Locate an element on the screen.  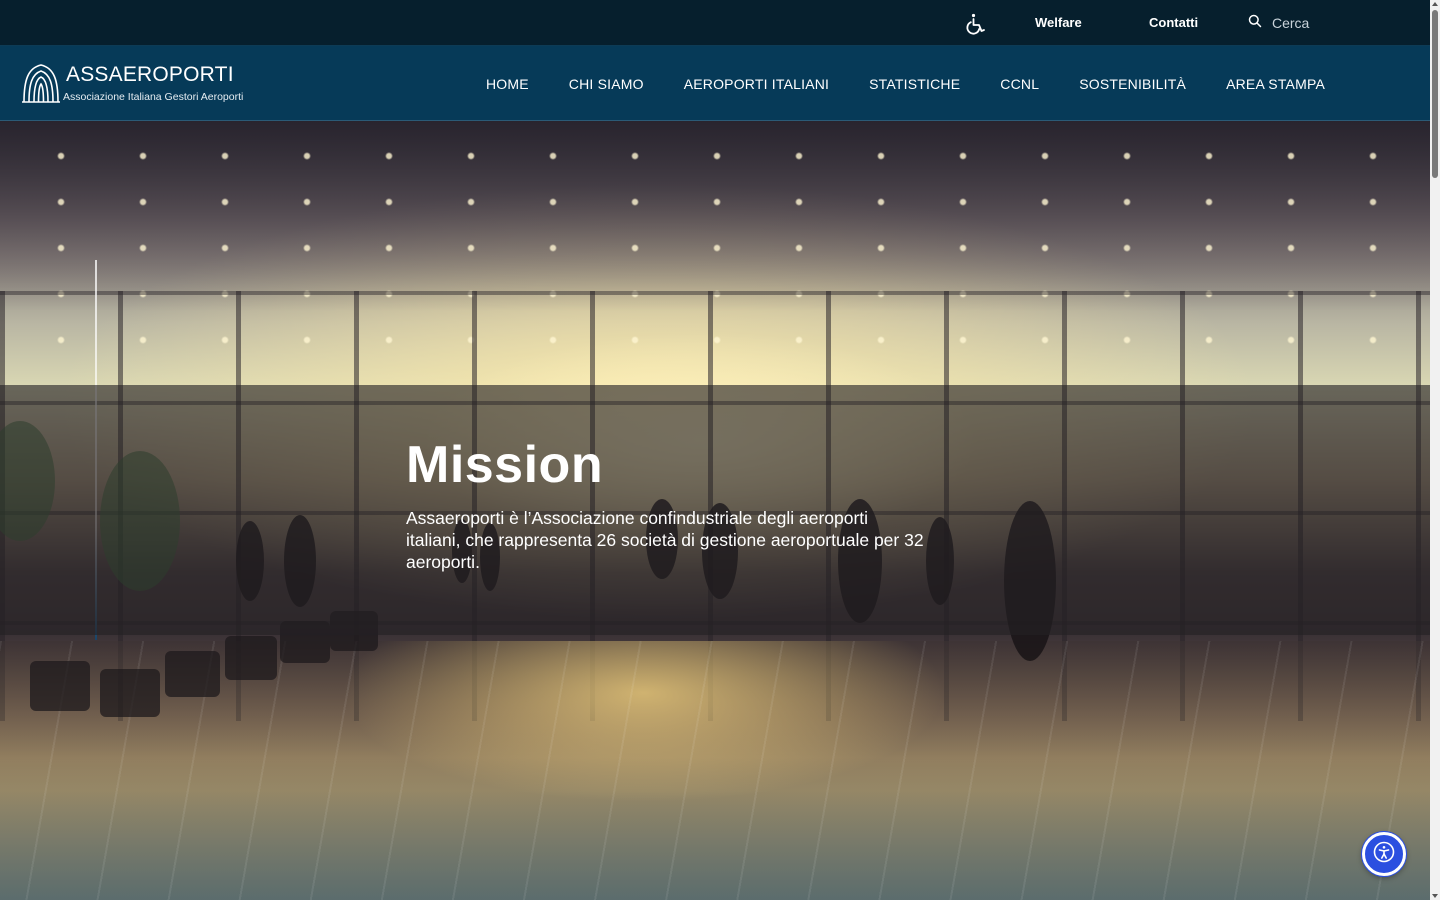
nav-item-area-stampa: AREA STAMPA is located at coordinates (1275, 84).